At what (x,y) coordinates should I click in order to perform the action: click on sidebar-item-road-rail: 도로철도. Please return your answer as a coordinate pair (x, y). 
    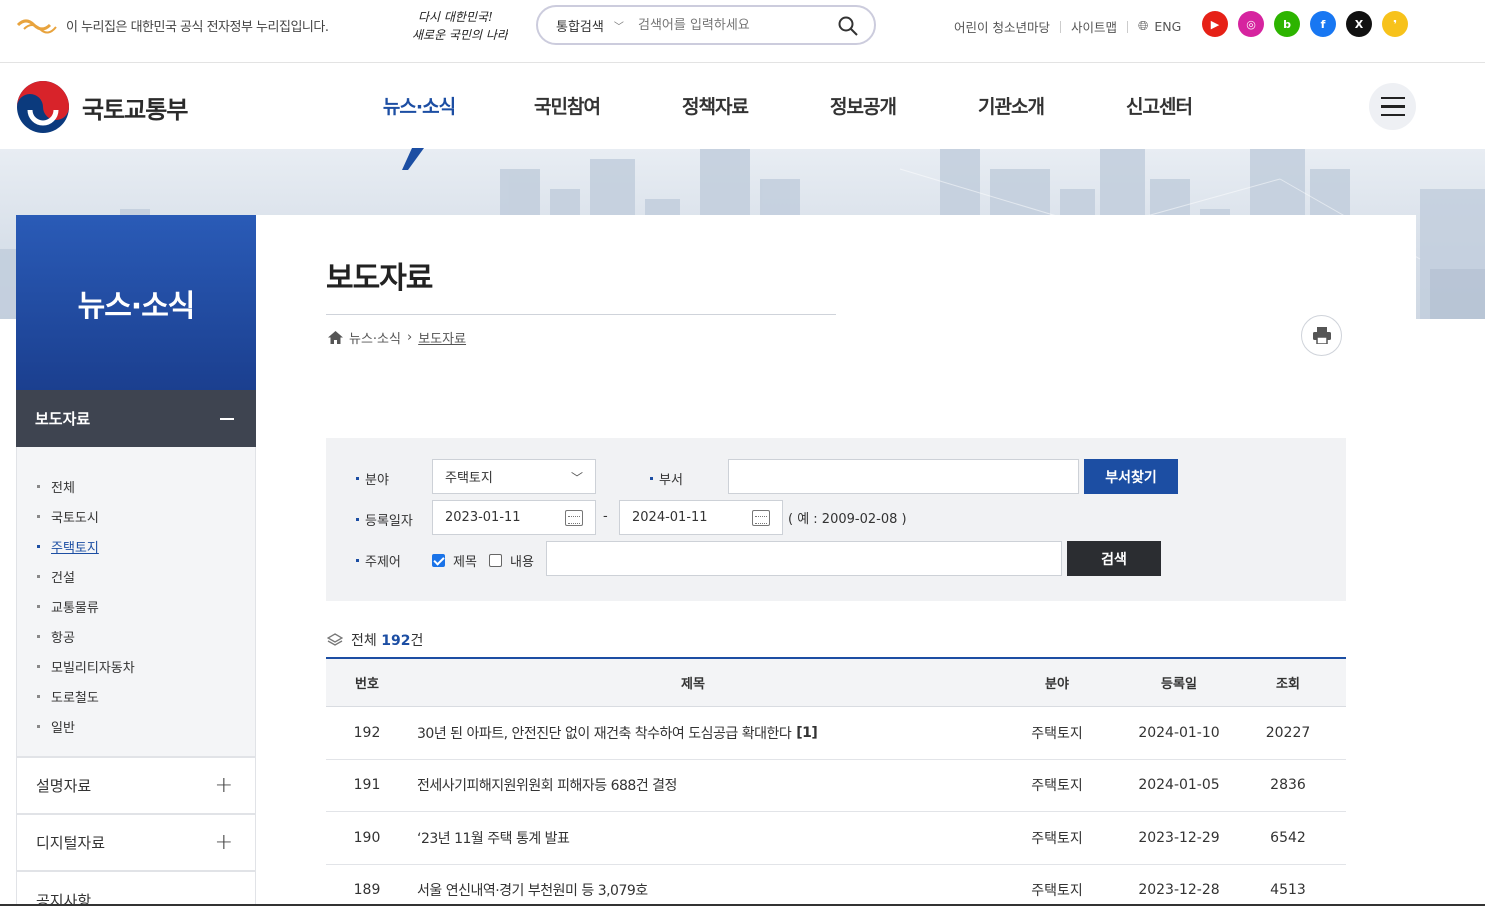
    Looking at the image, I should click on (136, 696).